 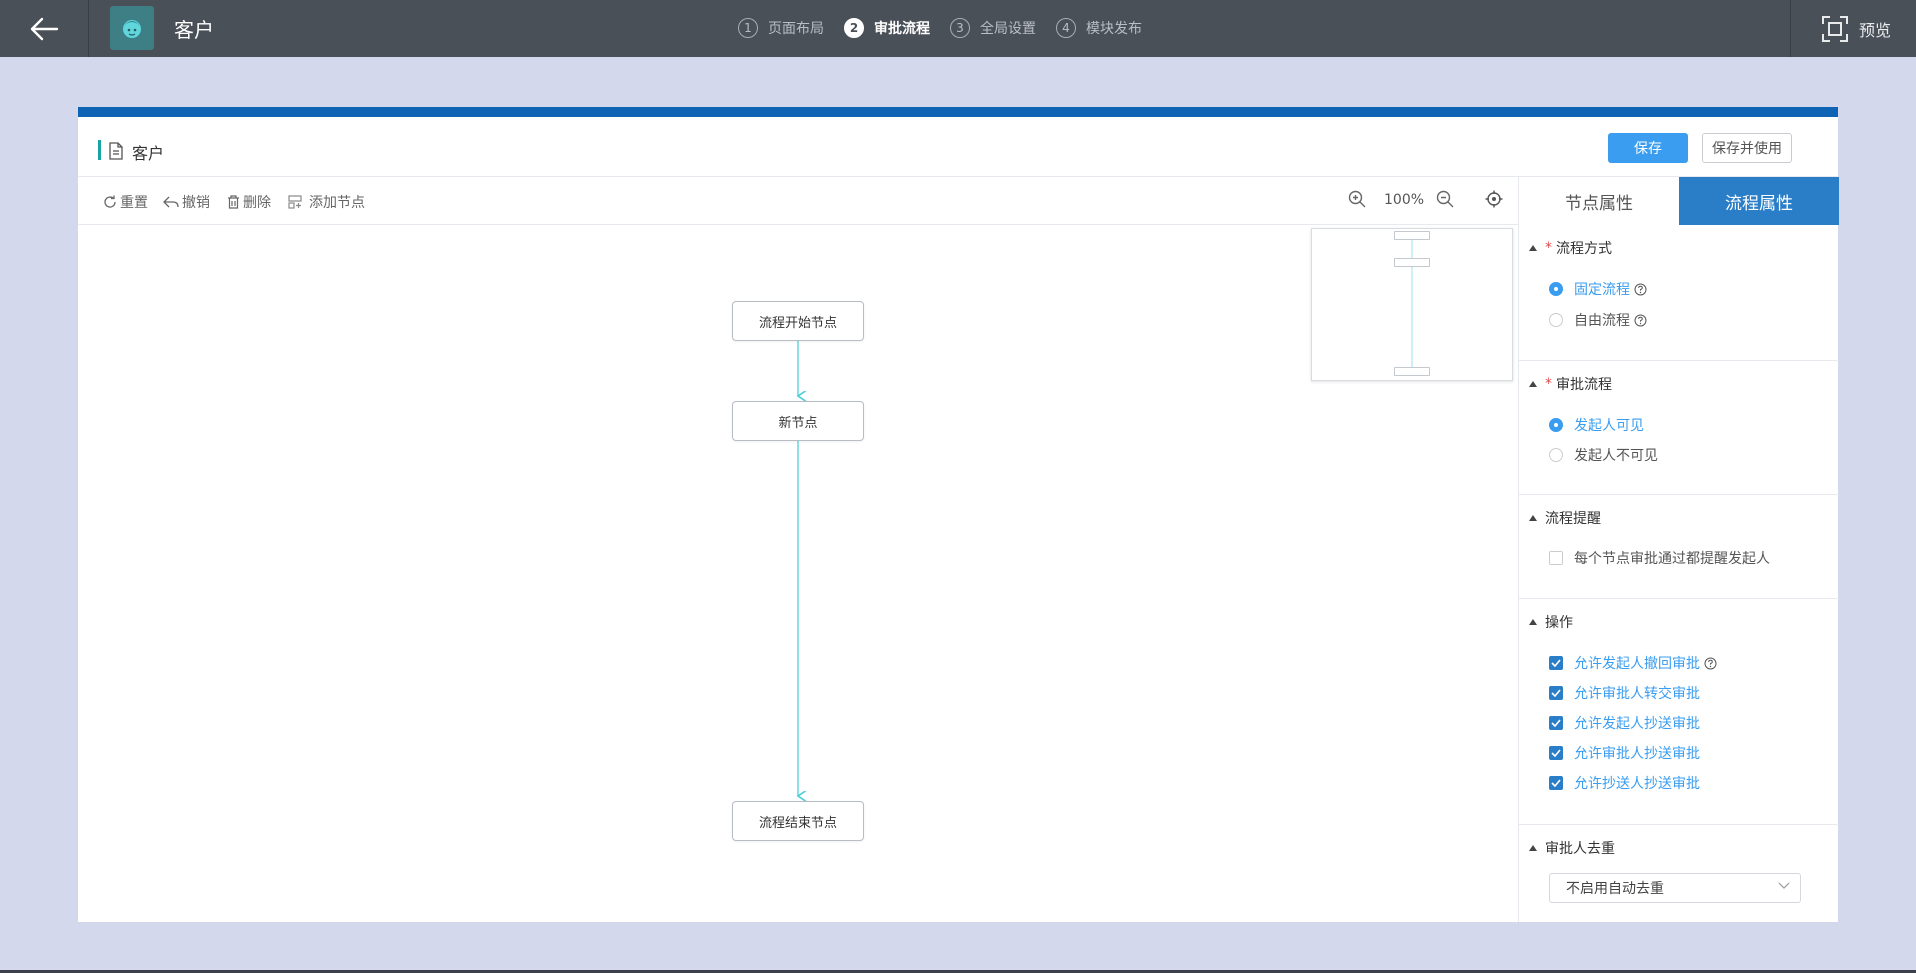 What do you see at coordinates (1747, 148) in the screenshot?
I see `save-and-use-button: 保存并使用` at bounding box center [1747, 148].